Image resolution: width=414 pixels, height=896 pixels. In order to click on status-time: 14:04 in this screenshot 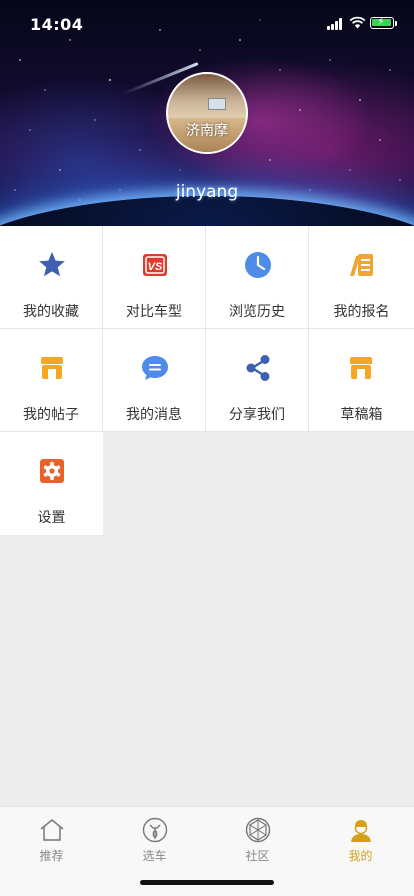, I will do `click(57, 24)`.